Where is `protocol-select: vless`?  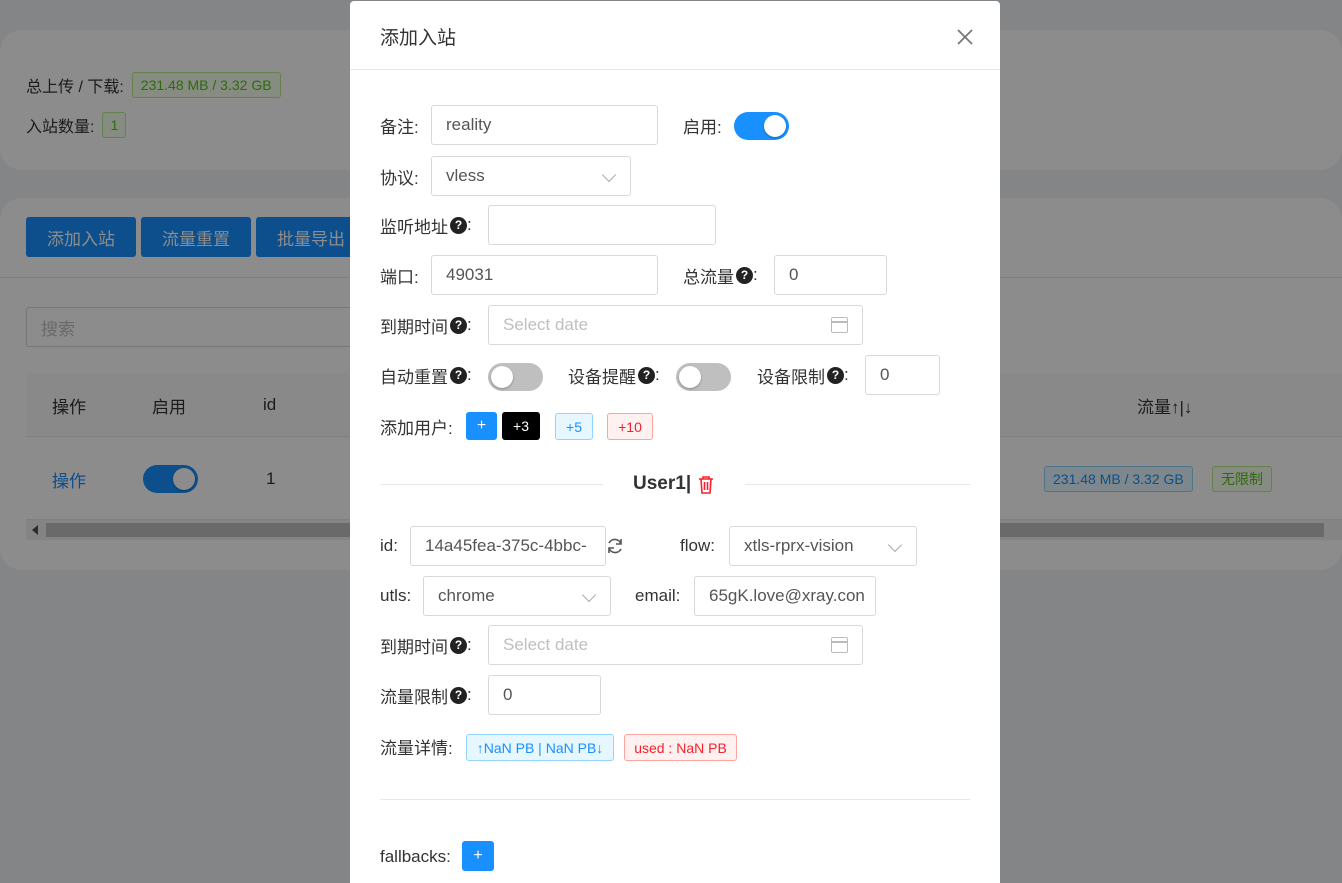
protocol-select: vless is located at coordinates (531, 176).